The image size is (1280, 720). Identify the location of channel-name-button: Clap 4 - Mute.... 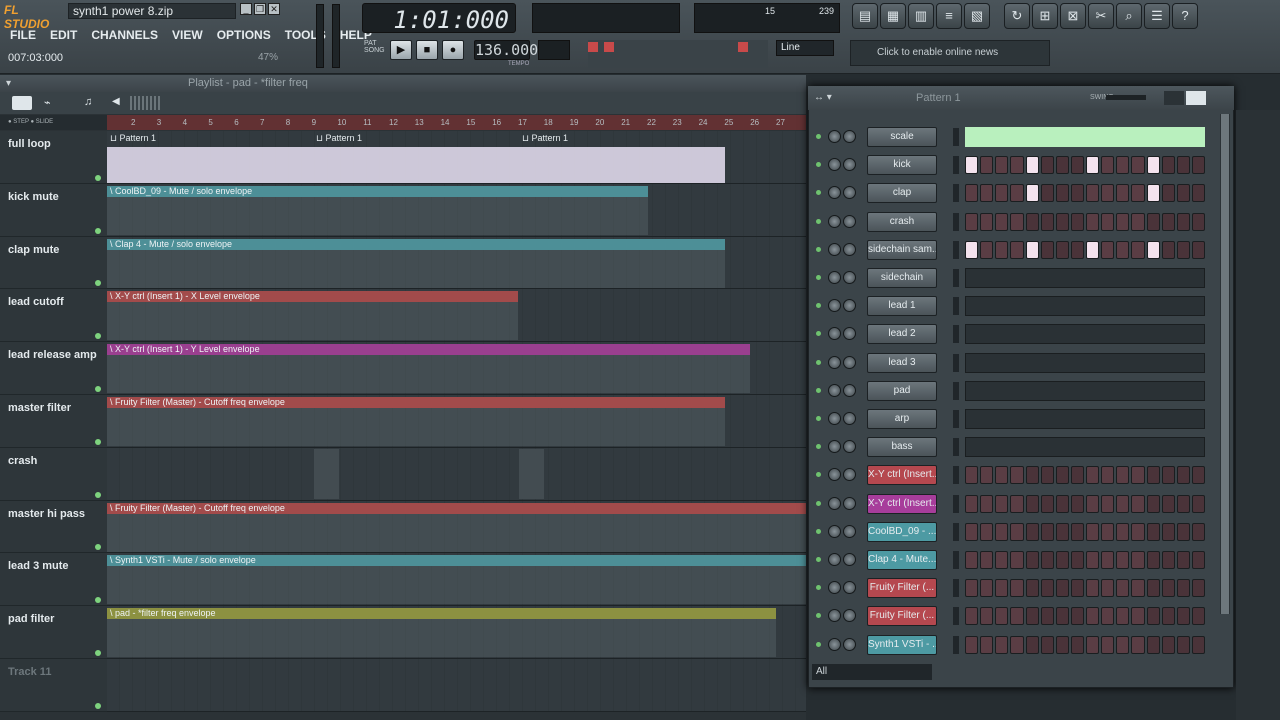
(902, 560).